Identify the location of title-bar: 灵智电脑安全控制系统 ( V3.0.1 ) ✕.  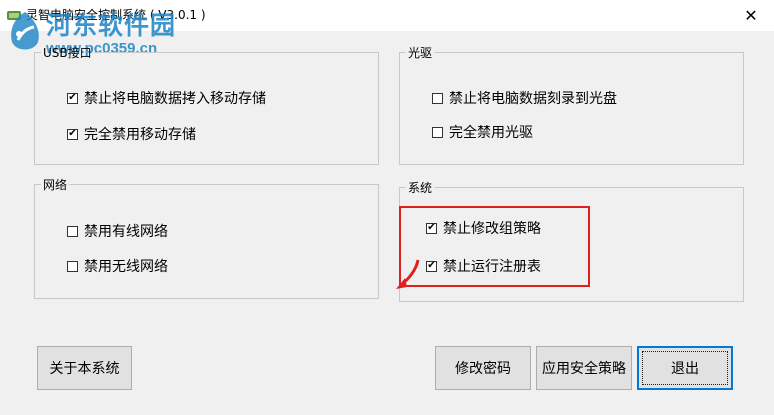
(387, 15).